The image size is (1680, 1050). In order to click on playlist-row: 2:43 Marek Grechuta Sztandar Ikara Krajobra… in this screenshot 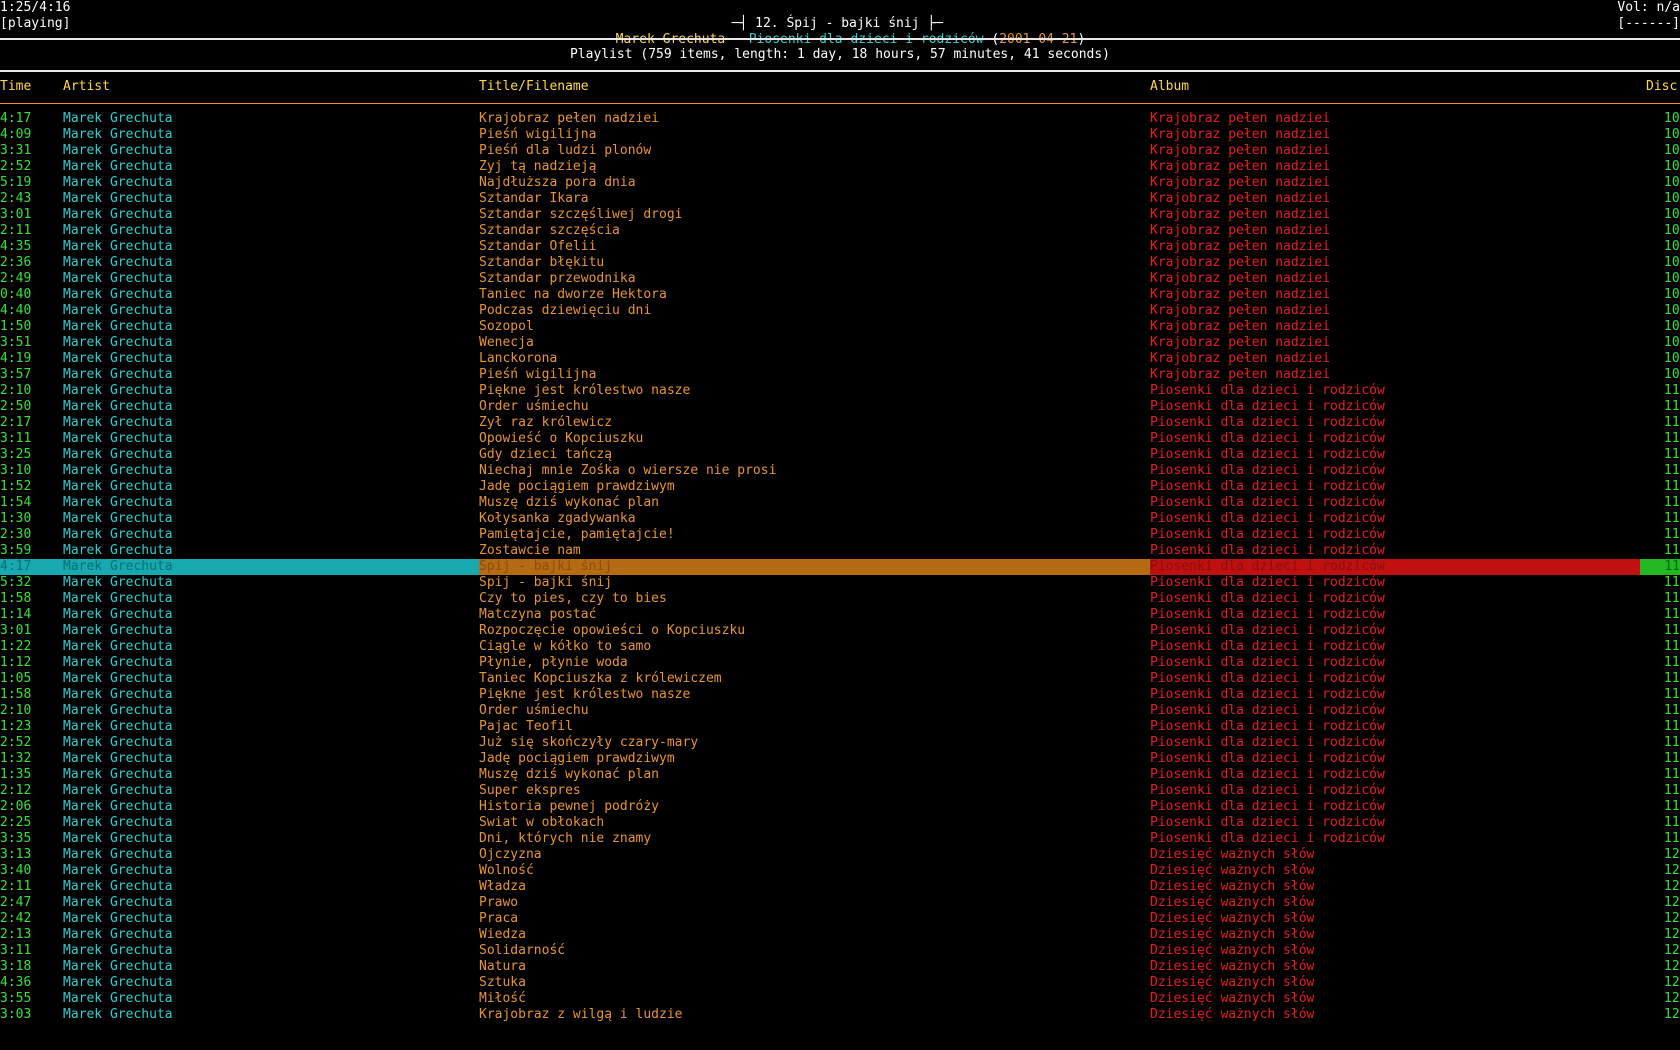, I will do `click(840, 199)`.